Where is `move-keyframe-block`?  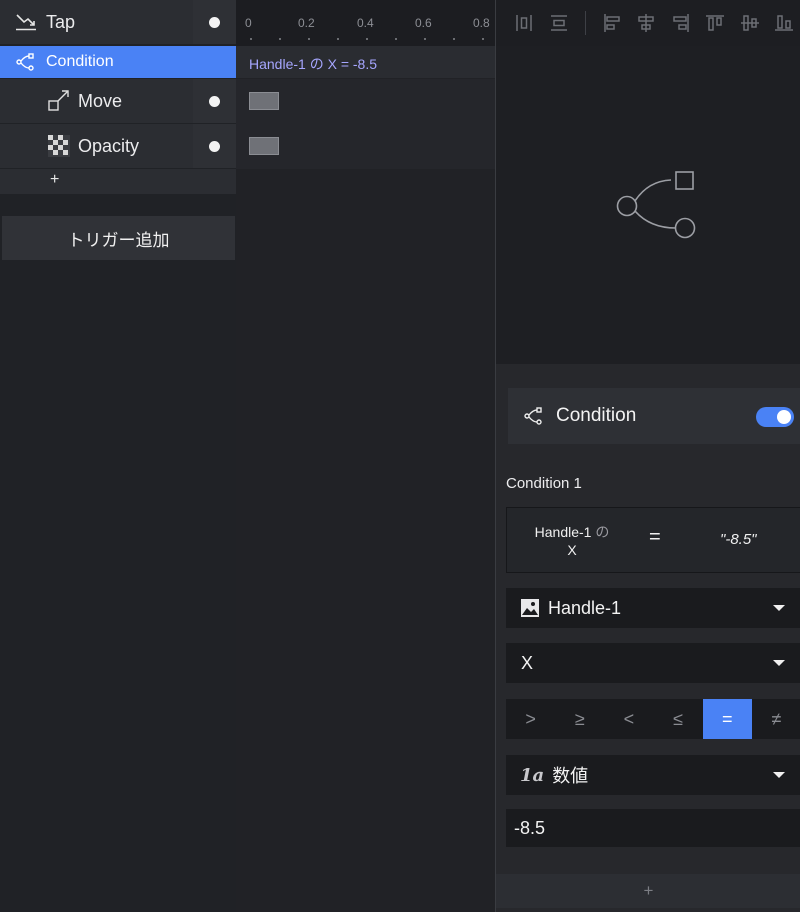
move-keyframe-block is located at coordinates (264, 101).